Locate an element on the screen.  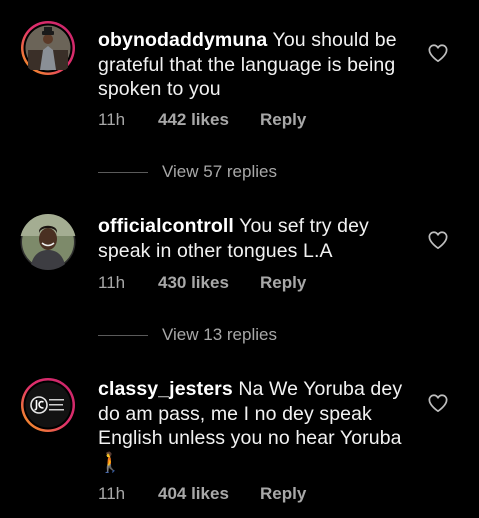
comment-username: officialcontroll is located at coordinates (166, 226).